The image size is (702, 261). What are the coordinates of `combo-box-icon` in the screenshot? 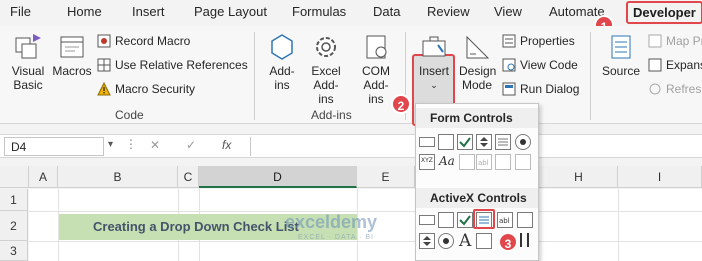 It's located at (446, 142).